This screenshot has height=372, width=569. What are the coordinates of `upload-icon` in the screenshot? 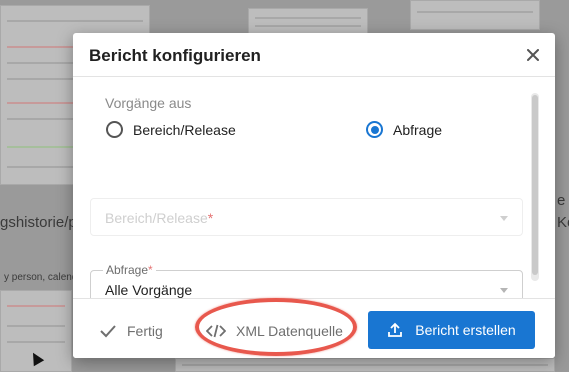 It's located at (395, 330).